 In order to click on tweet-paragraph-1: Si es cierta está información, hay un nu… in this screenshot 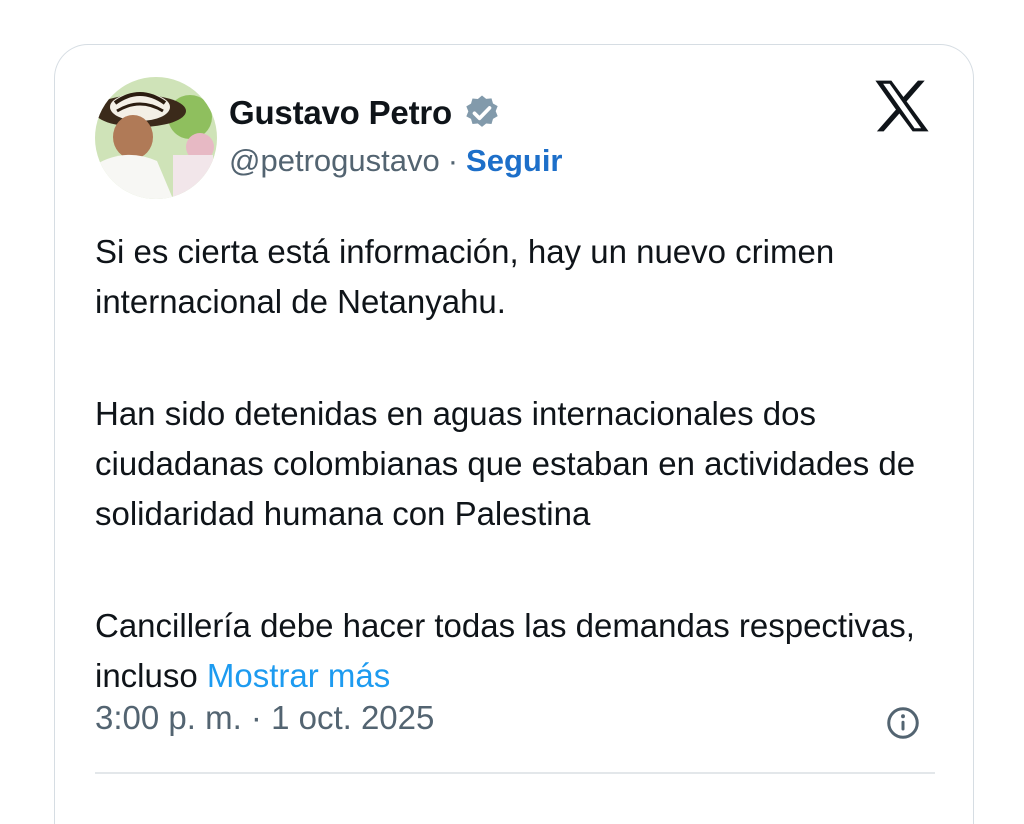, I will do `click(465, 276)`.